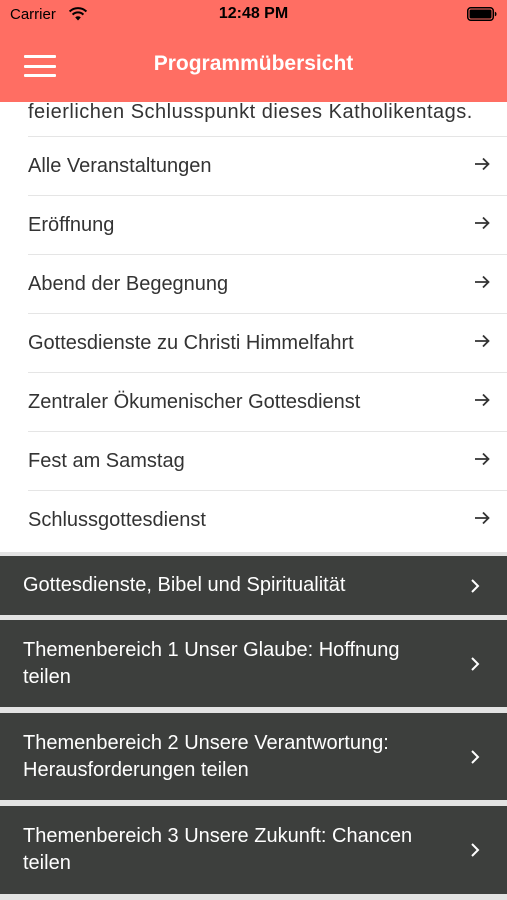  I want to click on list-item-abend-der-begegnung: Abend der Begegnung, so click(267, 283).